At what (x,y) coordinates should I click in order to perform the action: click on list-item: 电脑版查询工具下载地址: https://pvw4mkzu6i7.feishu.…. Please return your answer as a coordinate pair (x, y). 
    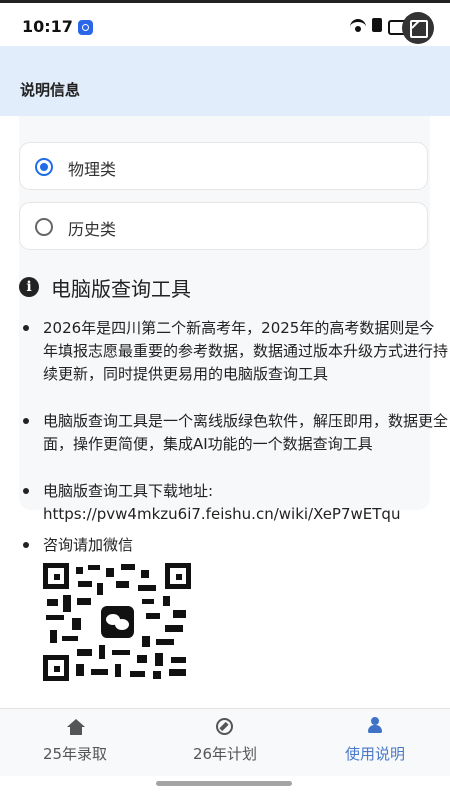
    Looking at the image, I should click on (236, 507).